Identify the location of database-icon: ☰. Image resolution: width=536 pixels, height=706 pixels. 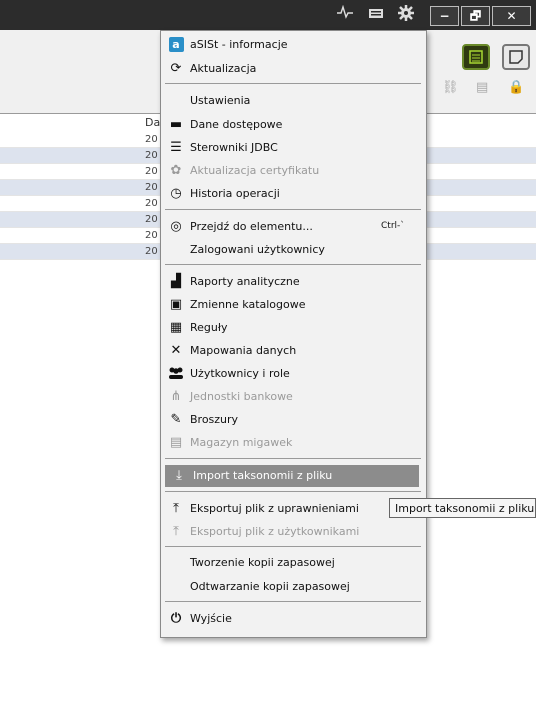
(176, 147).